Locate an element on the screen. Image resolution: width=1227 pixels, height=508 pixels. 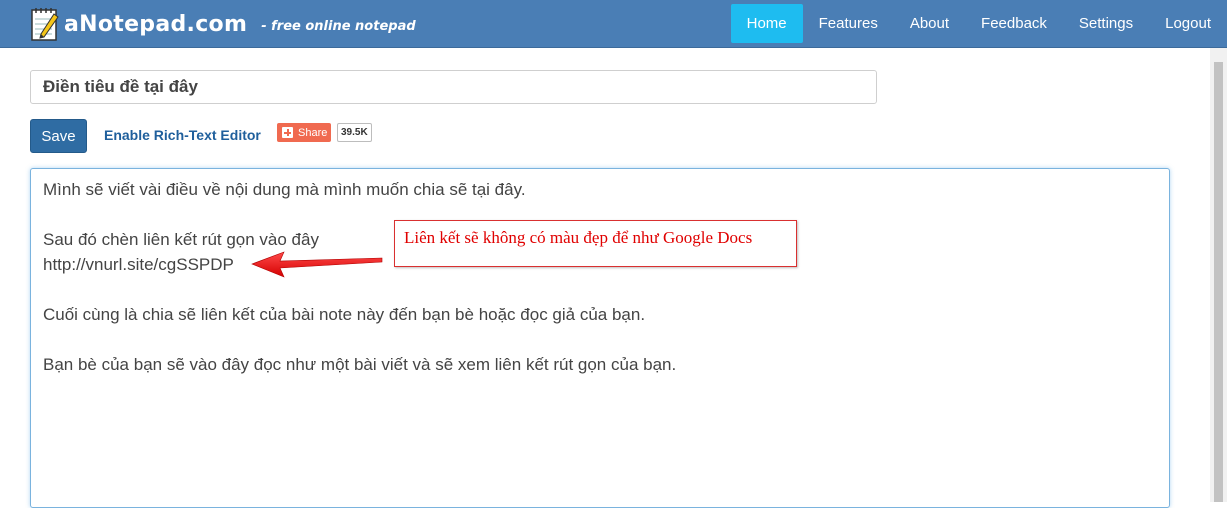
nav-logout: Logout is located at coordinates (1188, 23).